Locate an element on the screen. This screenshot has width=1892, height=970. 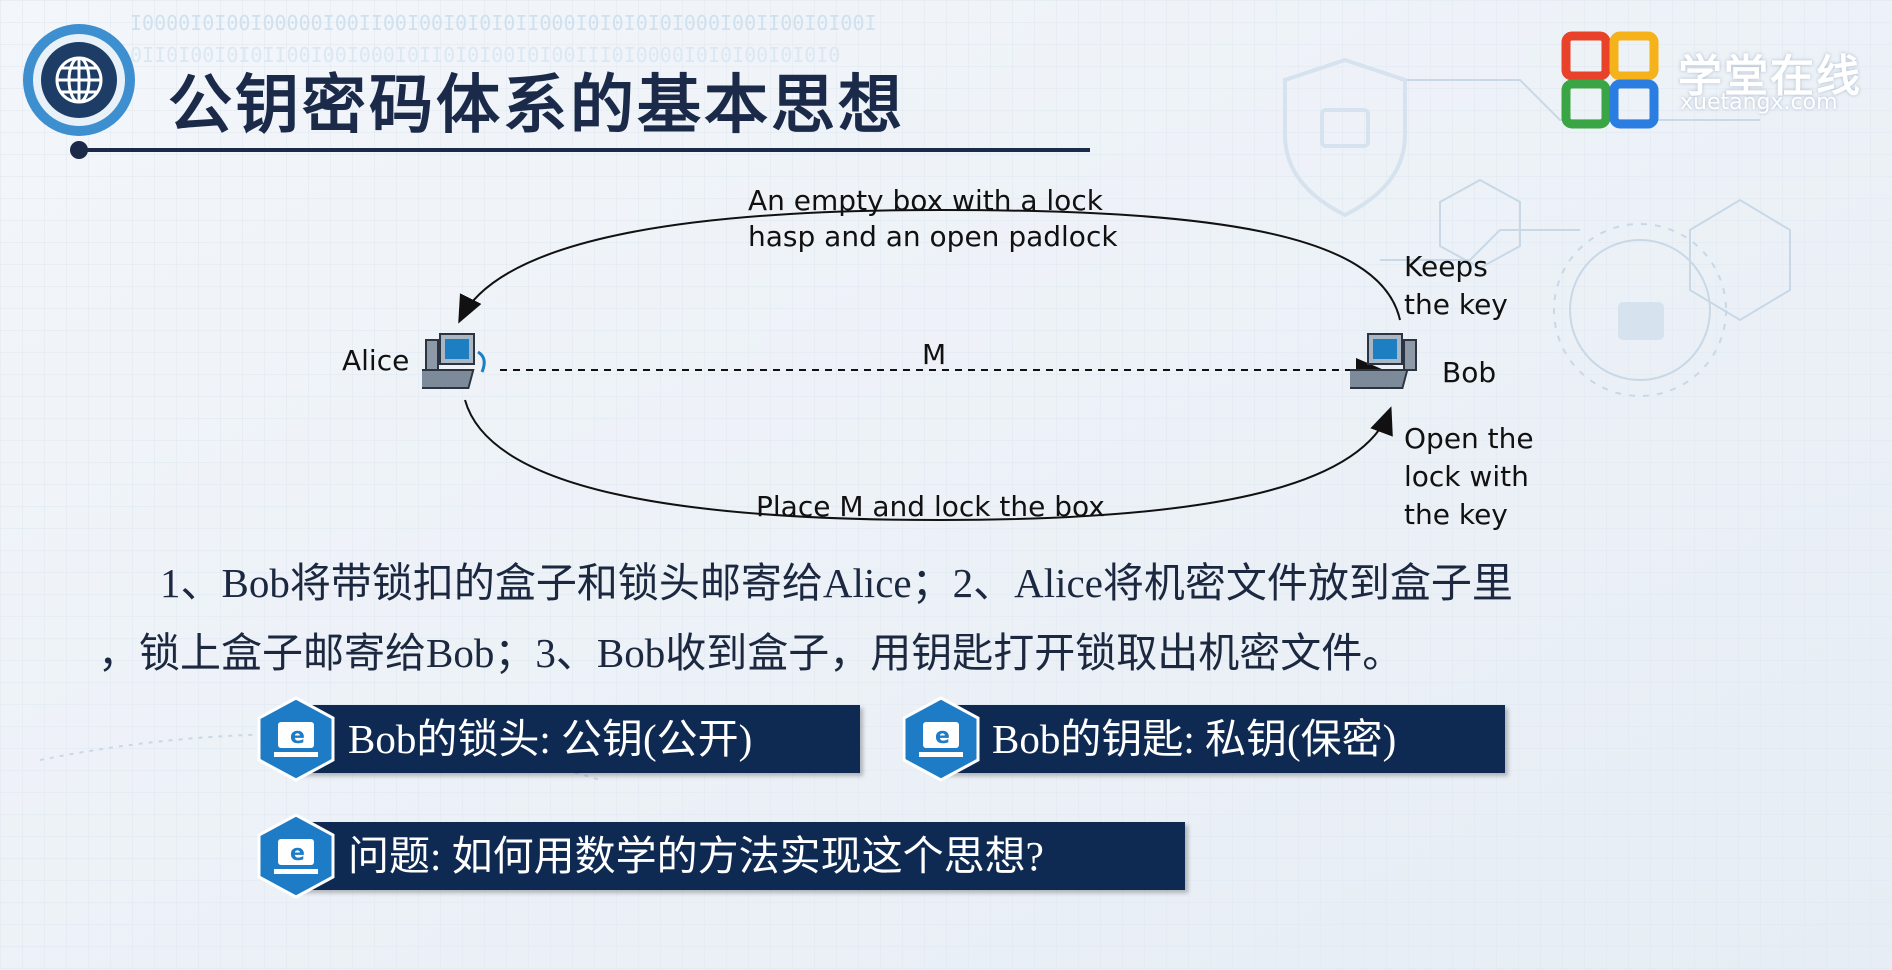
brand-logo-icon is located at coordinates (1610, 80).